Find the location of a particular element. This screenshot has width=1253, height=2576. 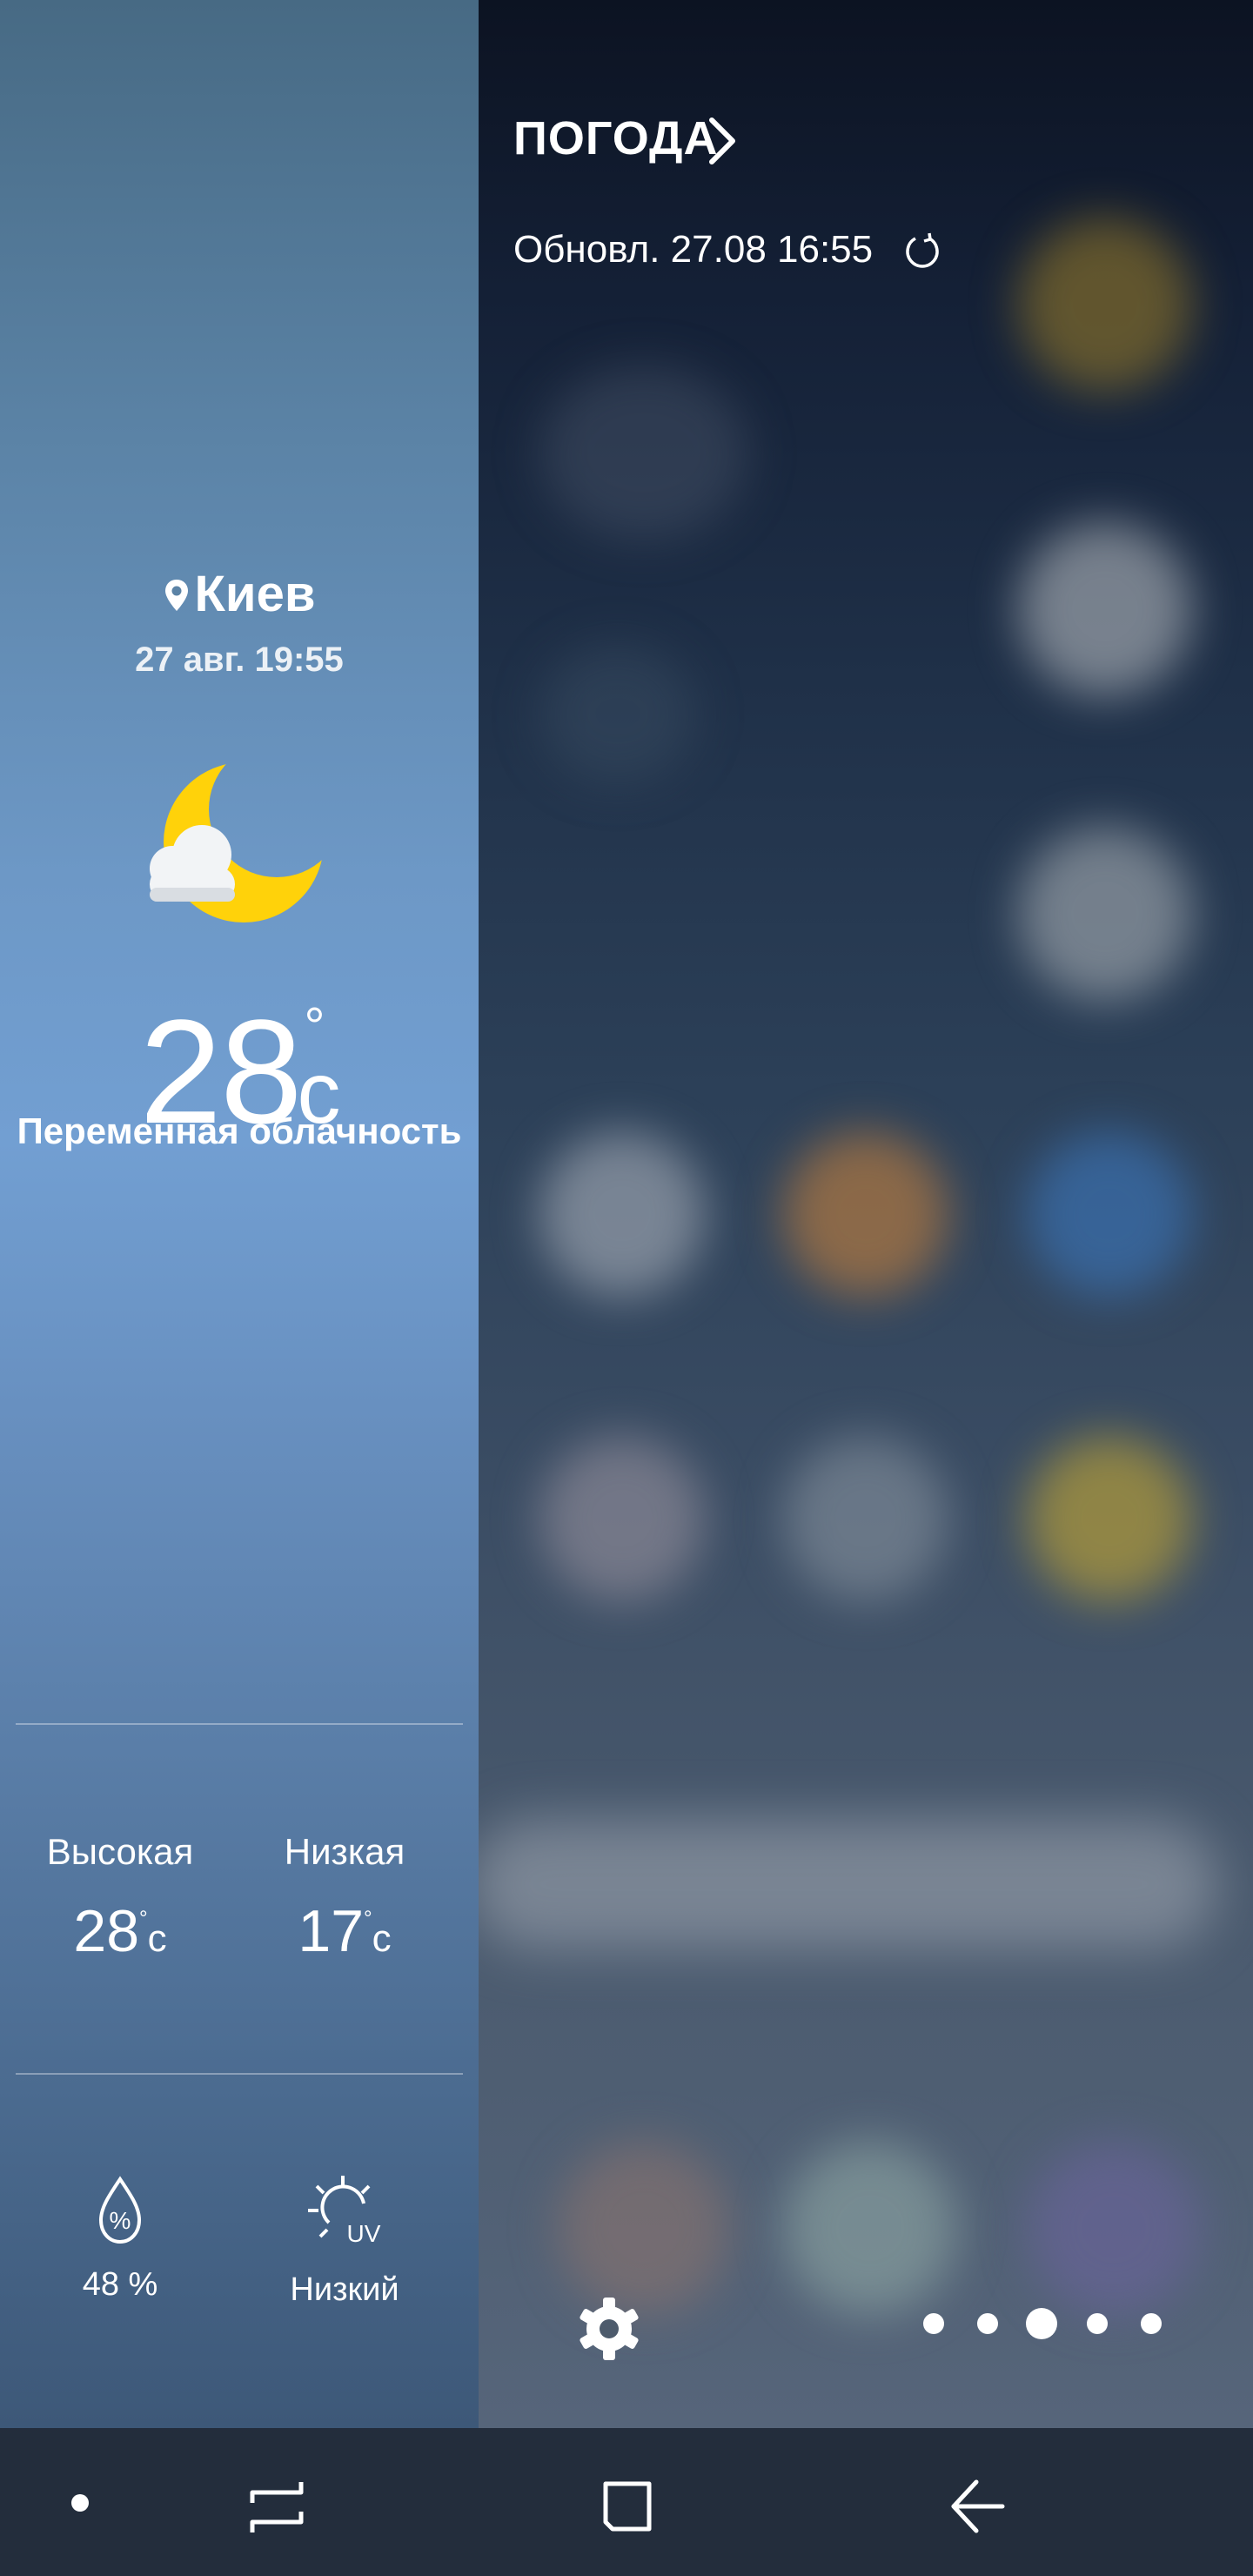

uv-index-icon: UV is located at coordinates (344, 2211).